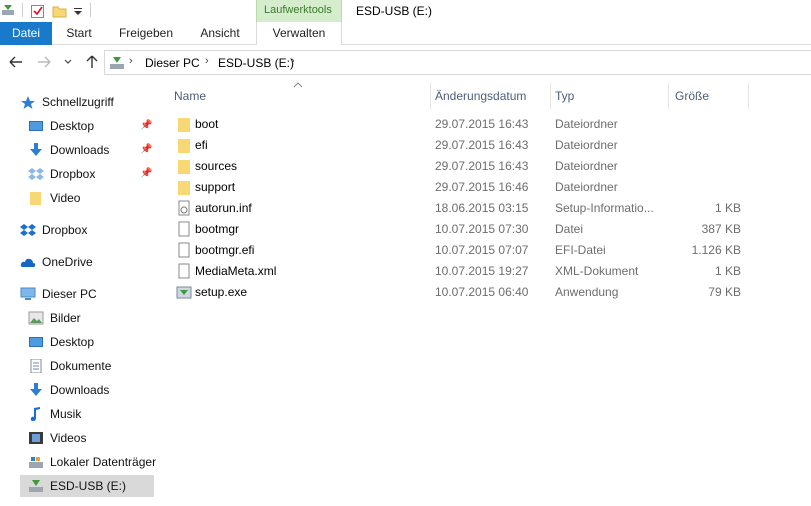 The width and height of the screenshot is (811, 506). What do you see at coordinates (78, 11) in the screenshot?
I see `customize-quick-access-icon` at bounding box center [78, 11].